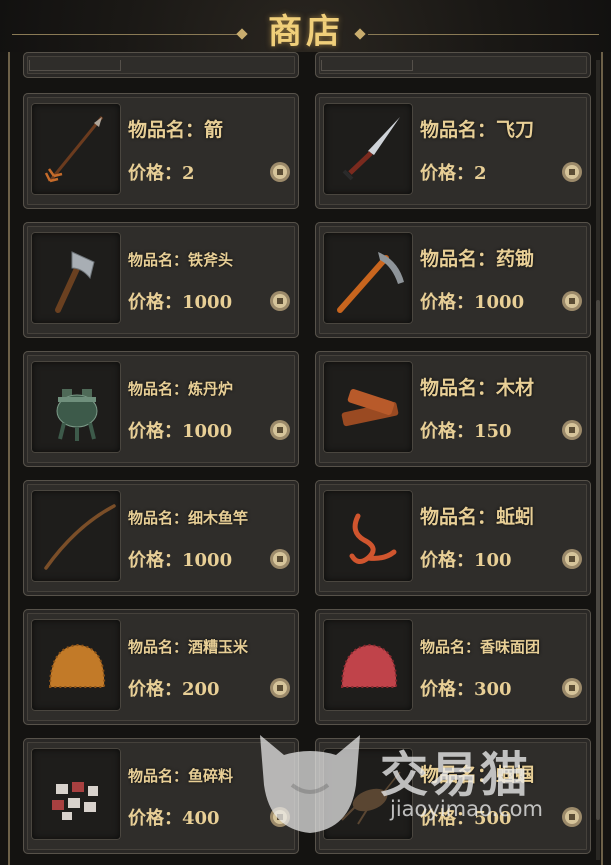  I want to click on item-name: 物品名：木材, so click(477, 388).